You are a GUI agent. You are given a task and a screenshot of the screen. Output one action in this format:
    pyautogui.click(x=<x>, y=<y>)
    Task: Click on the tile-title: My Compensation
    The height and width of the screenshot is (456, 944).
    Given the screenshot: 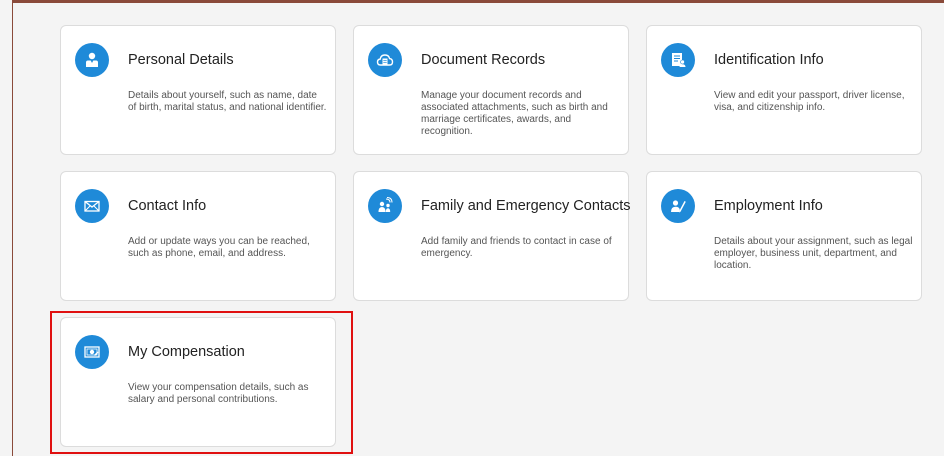 What is the action you would take?
    pyautogui.click(x=186, y=352)
    